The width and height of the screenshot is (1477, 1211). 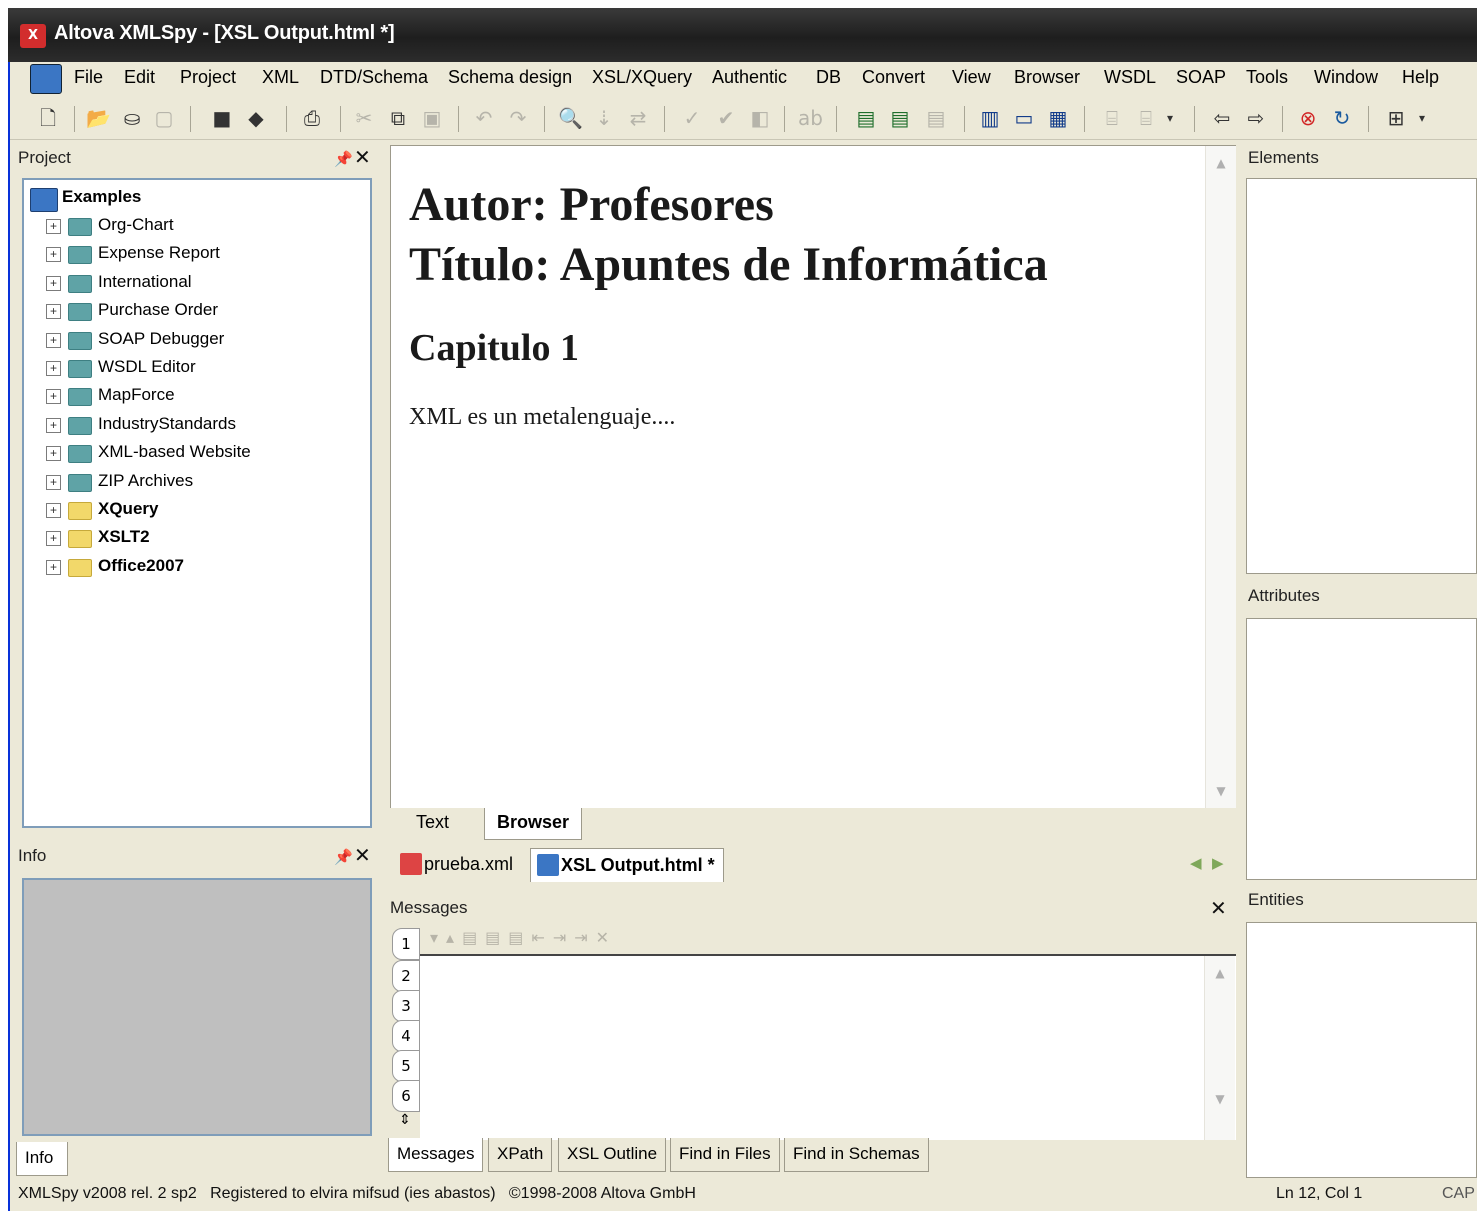 What do you see at coordinates (1219, 1048) in the screenshot?
I see `messages-scrollbar: ▲ ▼` at bounding box center [1219, 1048].